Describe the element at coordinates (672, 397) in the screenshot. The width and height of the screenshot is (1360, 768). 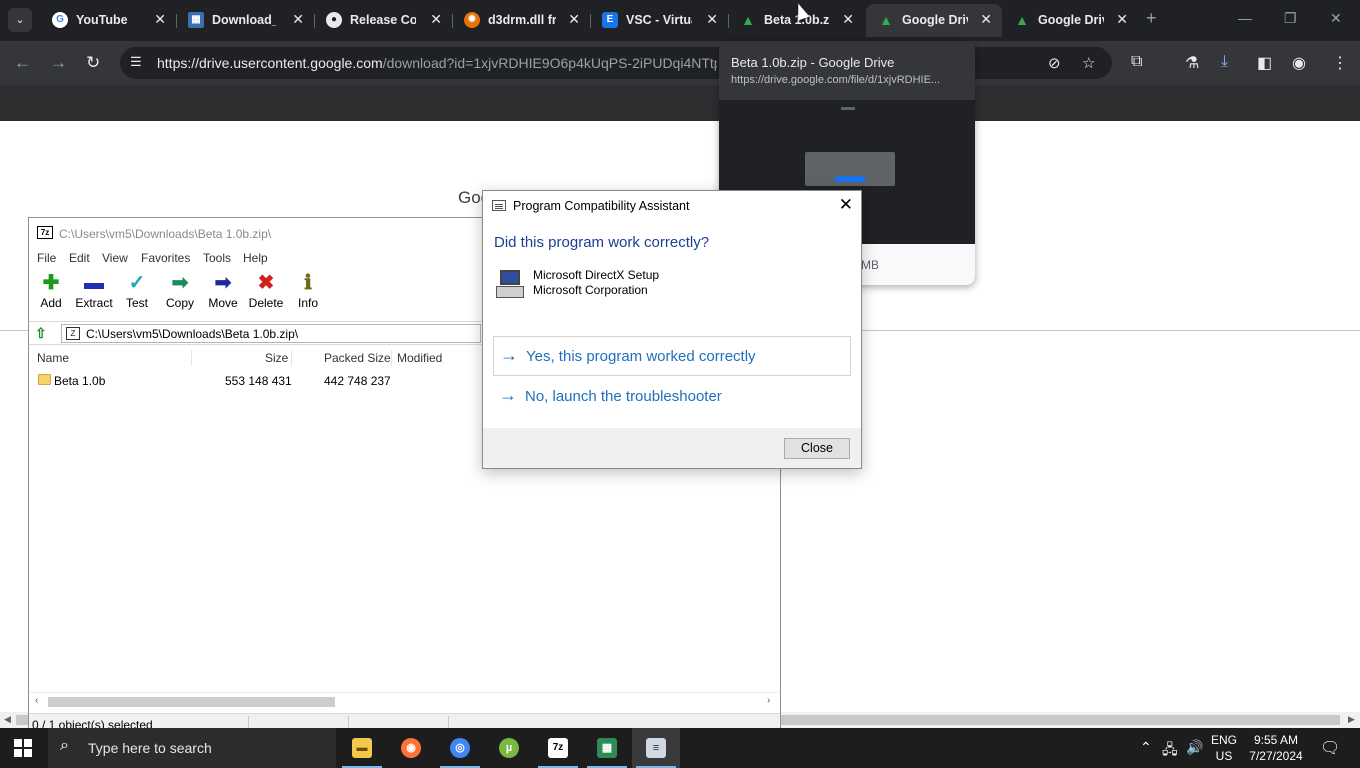
I see `launch-troubleshooter-option: → No, launch the troubleshooter` at that location.